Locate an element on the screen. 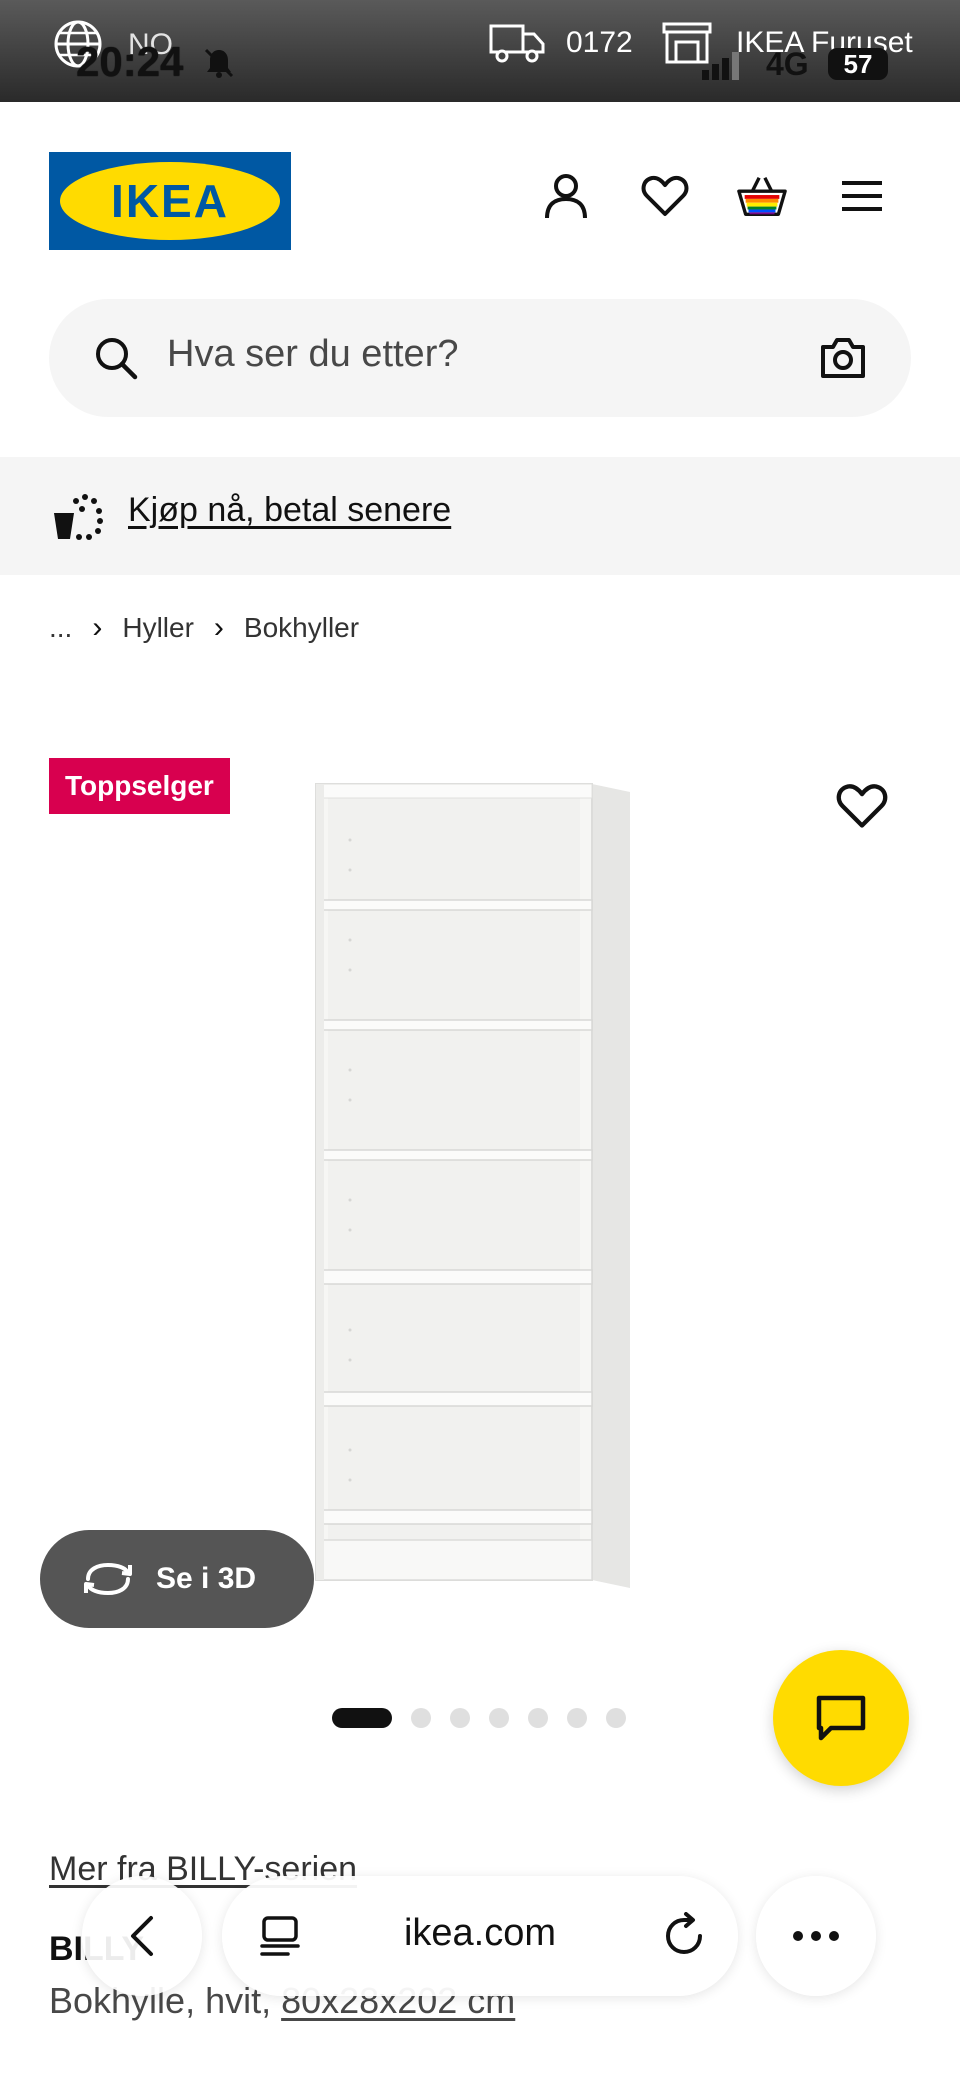  breadcrumb-bokhyller: Bokhyller is located at coordinates (301, 628).